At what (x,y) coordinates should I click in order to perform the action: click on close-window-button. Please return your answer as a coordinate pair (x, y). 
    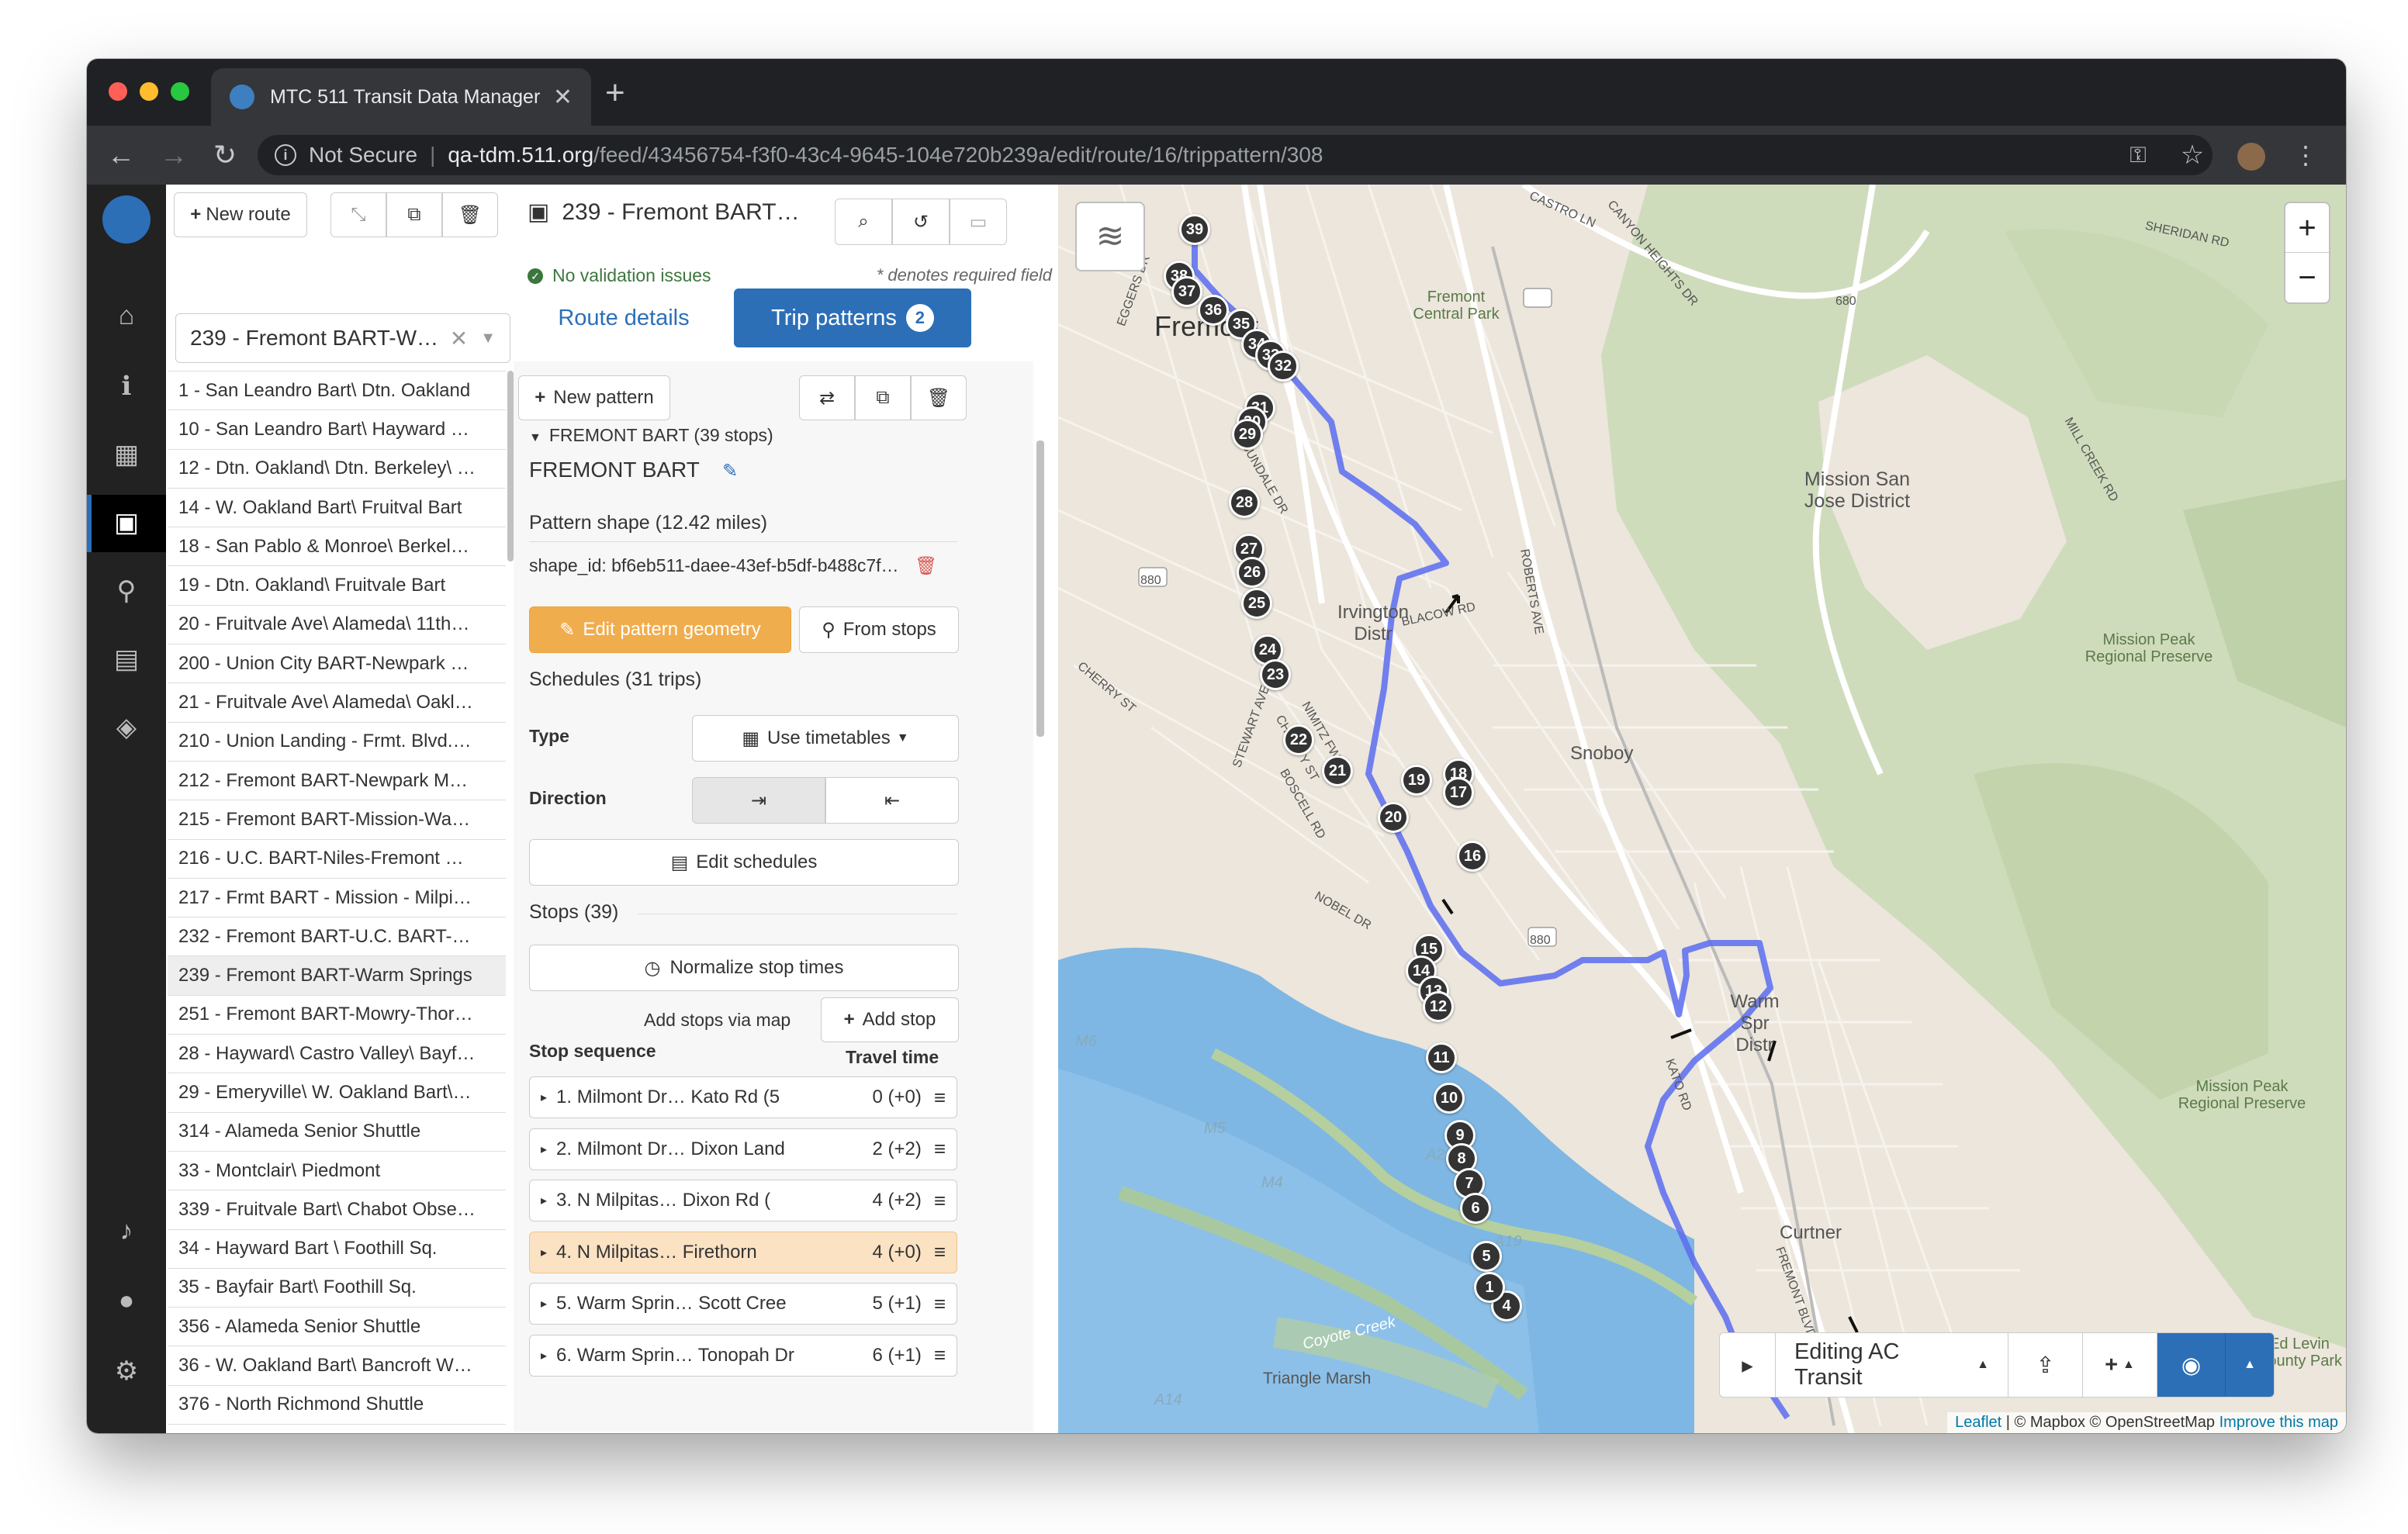
    Looking at the image, I should click on (118, 91).